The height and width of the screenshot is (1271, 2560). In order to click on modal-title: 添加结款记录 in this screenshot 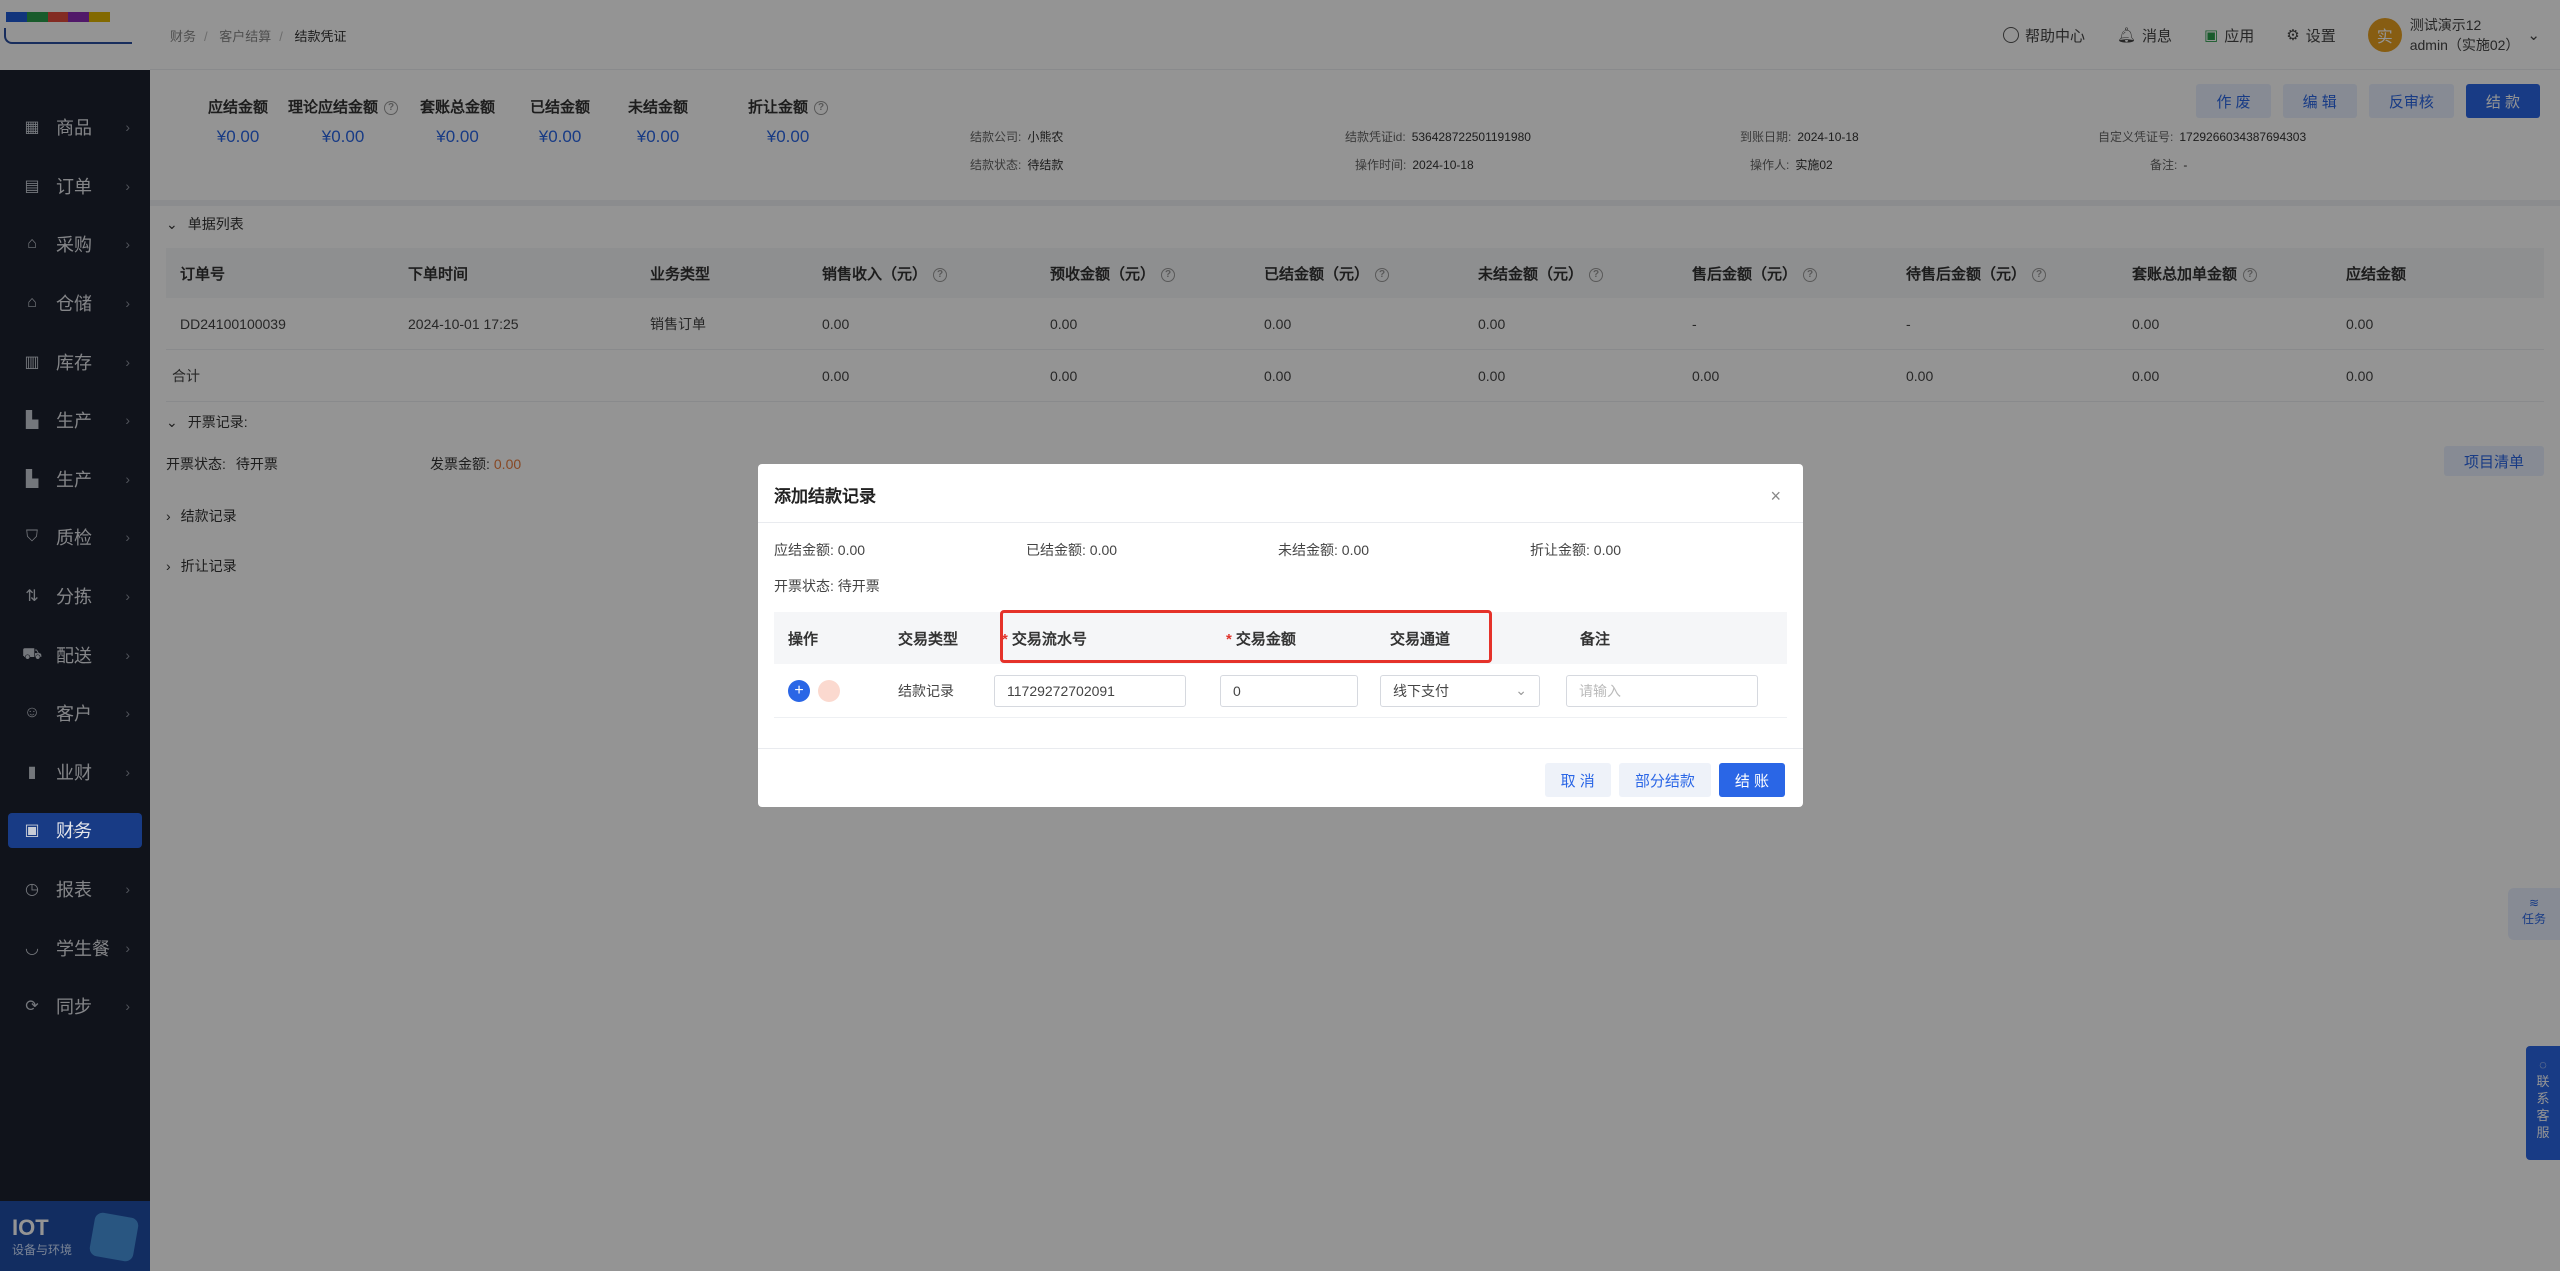, I will do `click(825, 496)`.